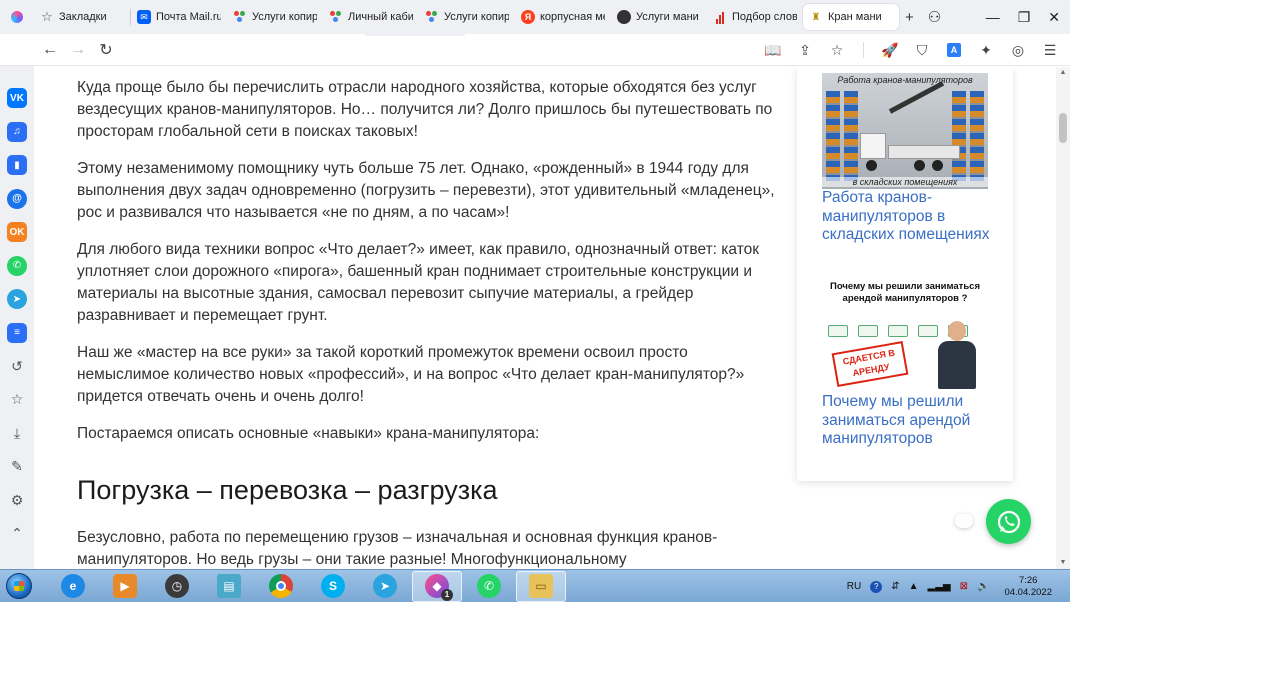 The height and width of the screenshot is (691, 1280). Describe the element at coordinates (17, 467) in the screenshot. I see `pen-icon: ✎` at that location.